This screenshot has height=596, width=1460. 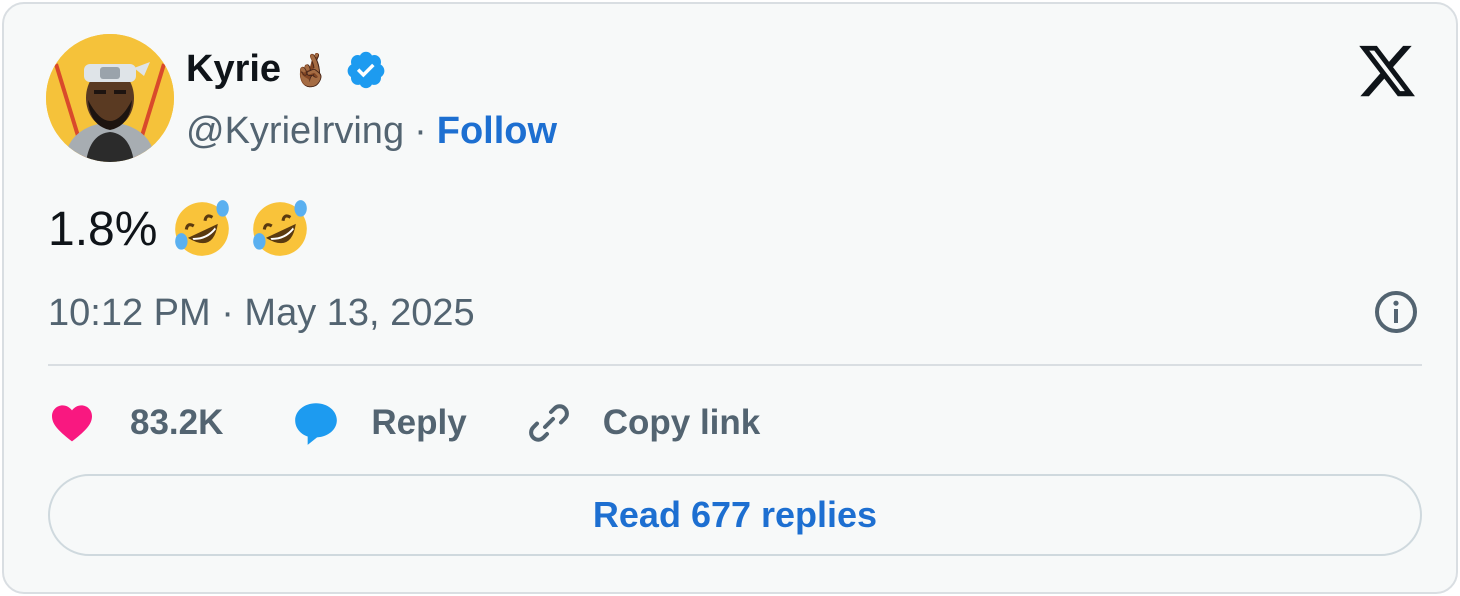 What do you see at coordinates (72, 423) in the screenshot?
I see `heart-icon` at bounding box center [72, 423].